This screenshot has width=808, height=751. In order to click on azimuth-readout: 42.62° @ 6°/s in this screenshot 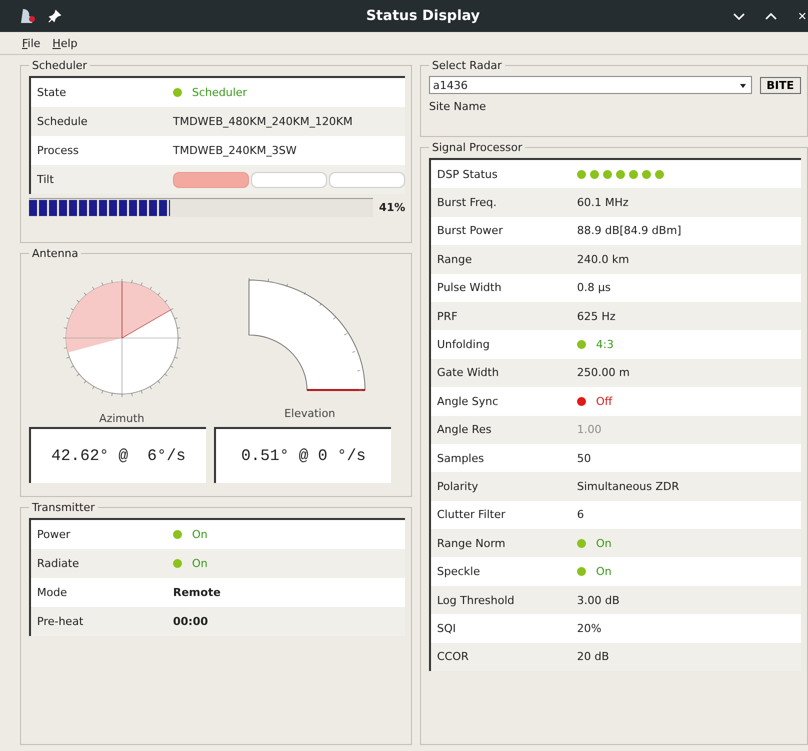, I will do `click(117, 455)`.